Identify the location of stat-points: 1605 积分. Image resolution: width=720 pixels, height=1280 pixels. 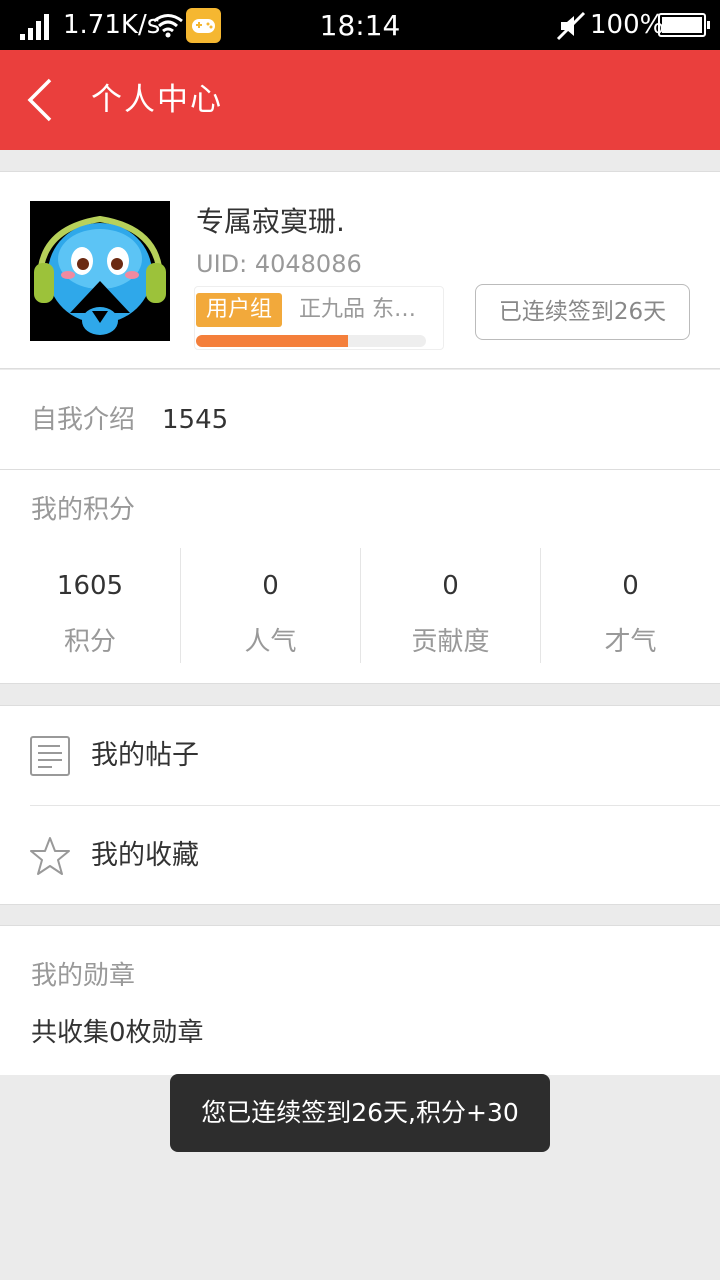
(90, 605).